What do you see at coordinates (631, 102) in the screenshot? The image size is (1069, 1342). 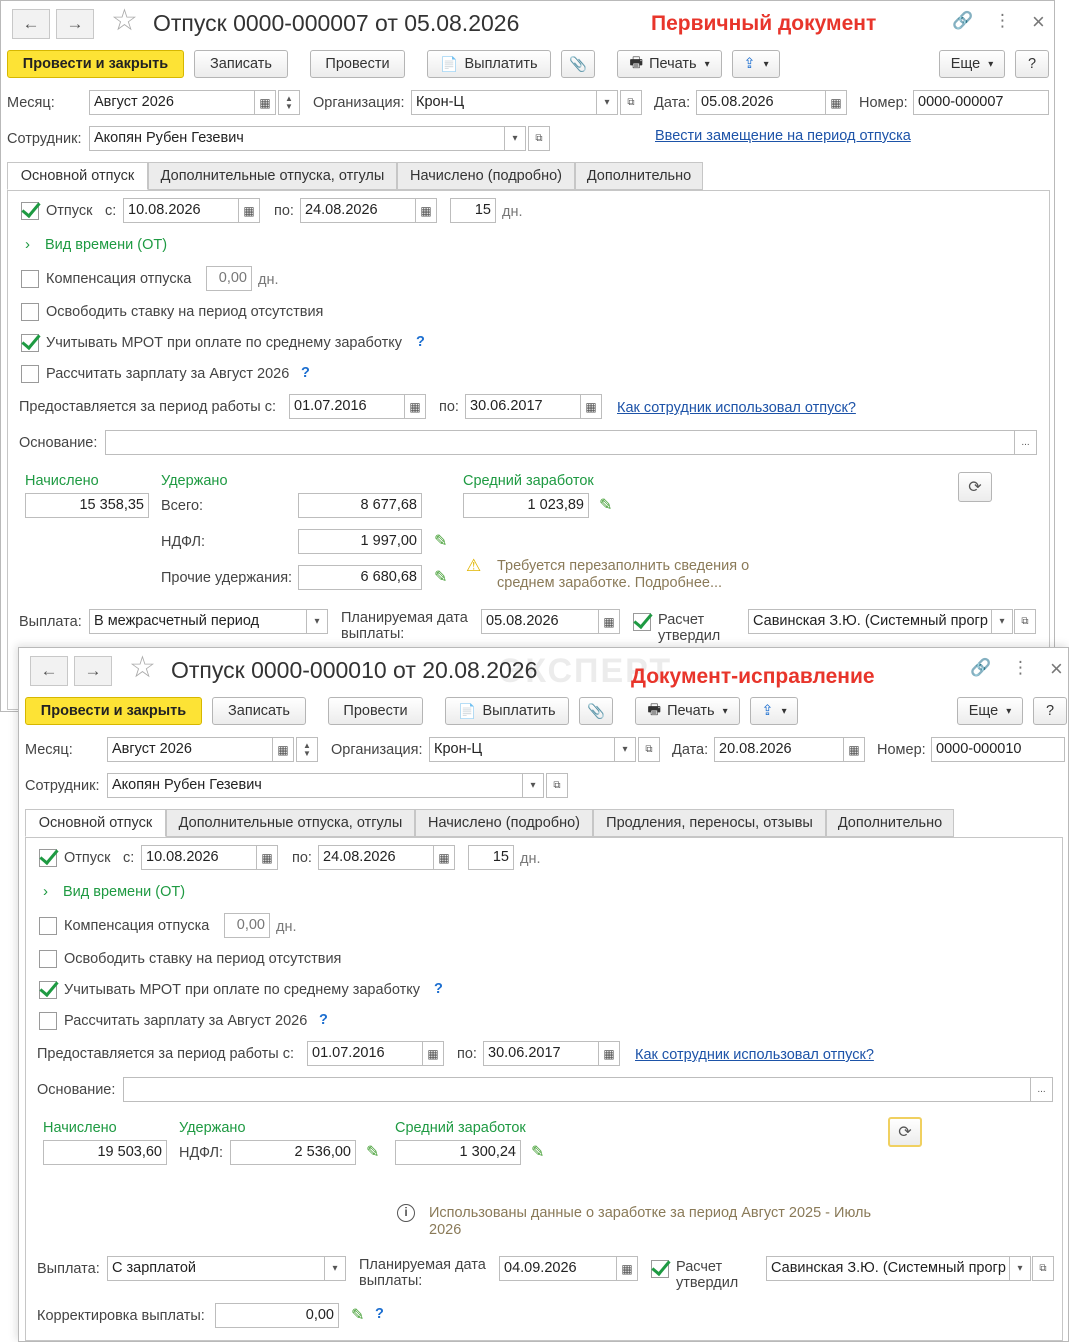 I see `org-open-icon: ⧉` at bounding box center [631, 102].